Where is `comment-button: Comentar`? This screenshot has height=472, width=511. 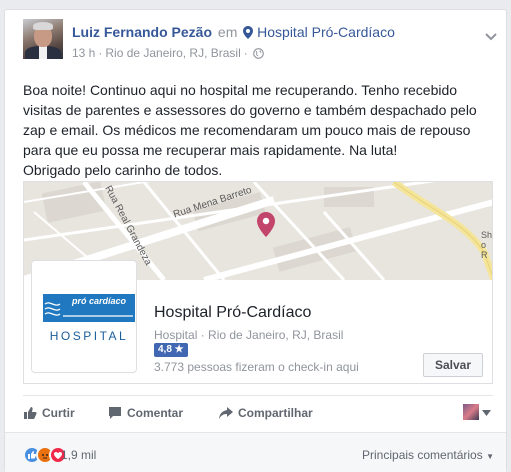 comment-button: Comentar is located at coordinates (145, 414).